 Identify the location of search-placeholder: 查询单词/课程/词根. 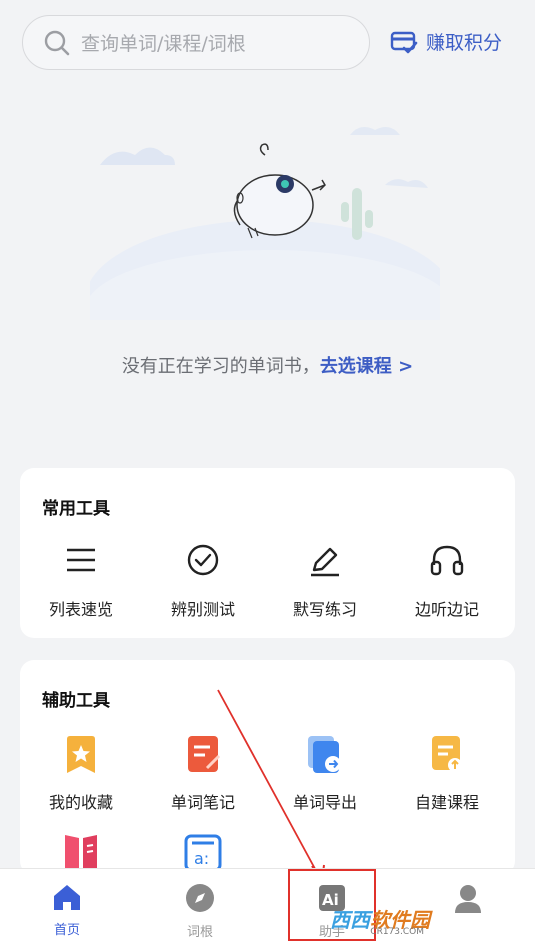
(163, 44).